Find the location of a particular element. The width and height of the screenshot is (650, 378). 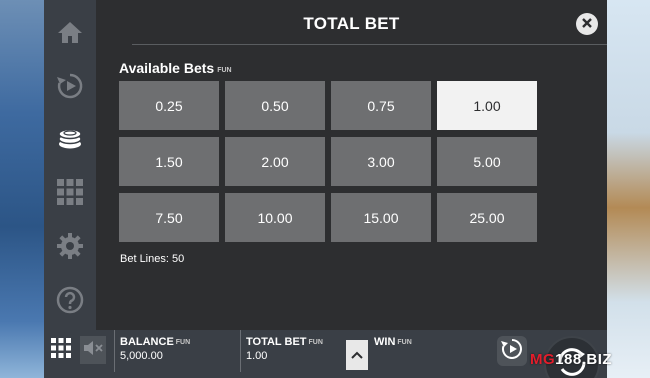

autoplay-nav-button is located at coordinates (70, 86).